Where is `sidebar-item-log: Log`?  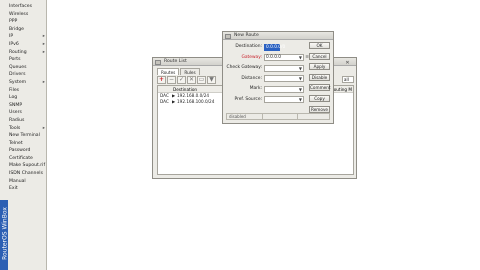
sidebar-item-log: Log is located at coordinates (27, 98).